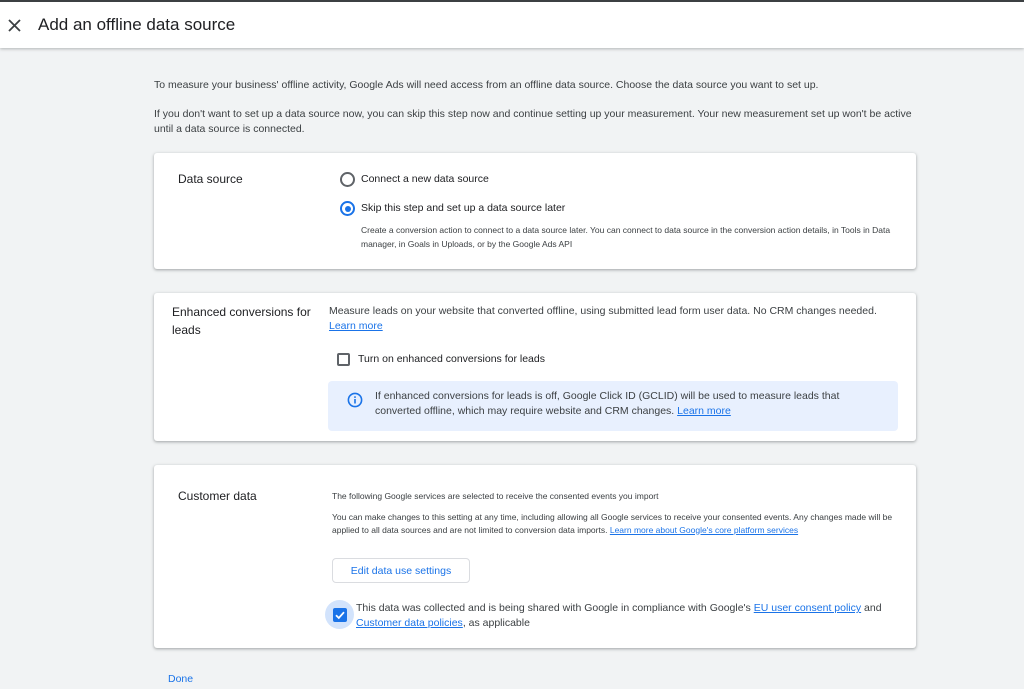  I want to click on close-icon, so click(15, 25).